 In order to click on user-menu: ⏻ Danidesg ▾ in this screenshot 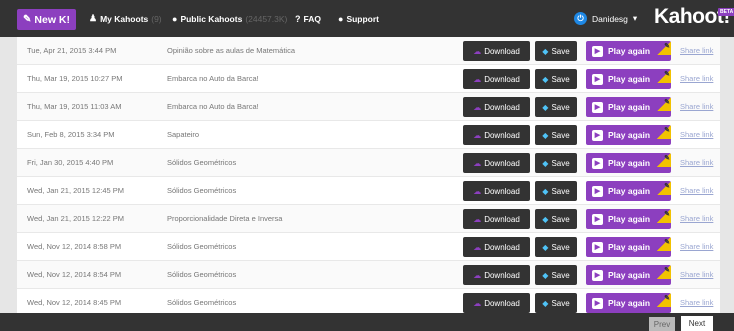, I will do `click(605, 18)`.